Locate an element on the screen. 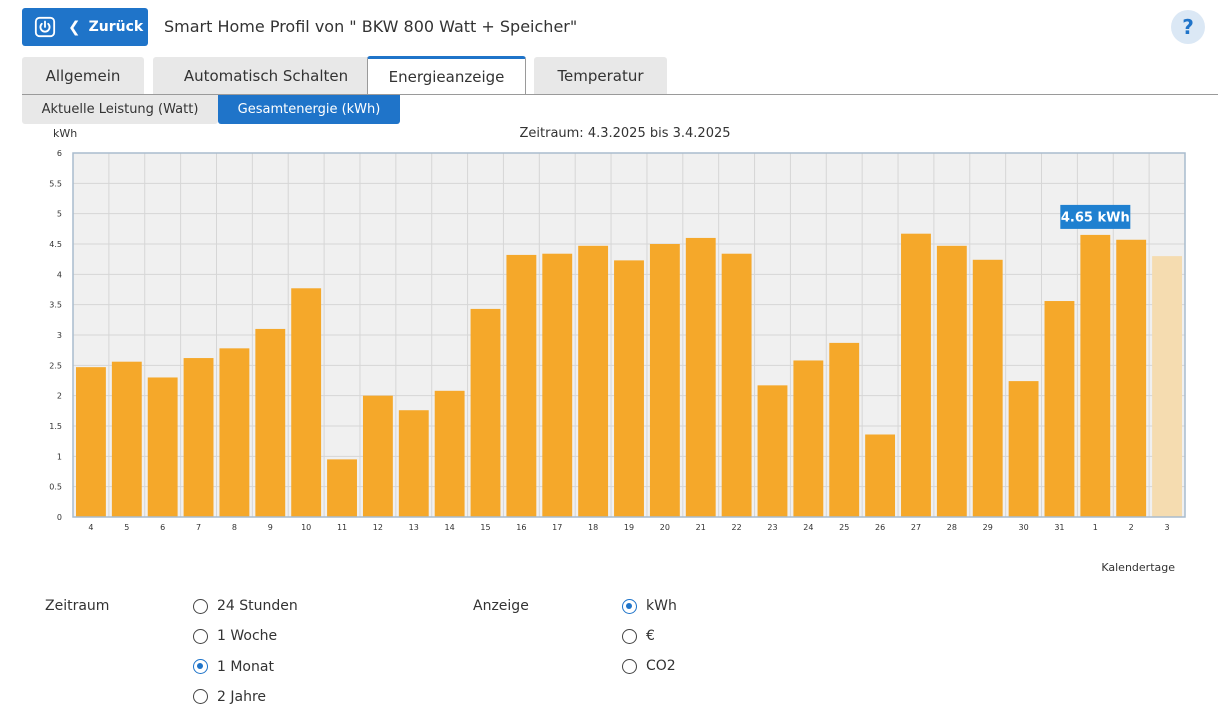 This screenshot has width=1218, height=714. x-tick-label: 28 is located at coordinates (952, 527).